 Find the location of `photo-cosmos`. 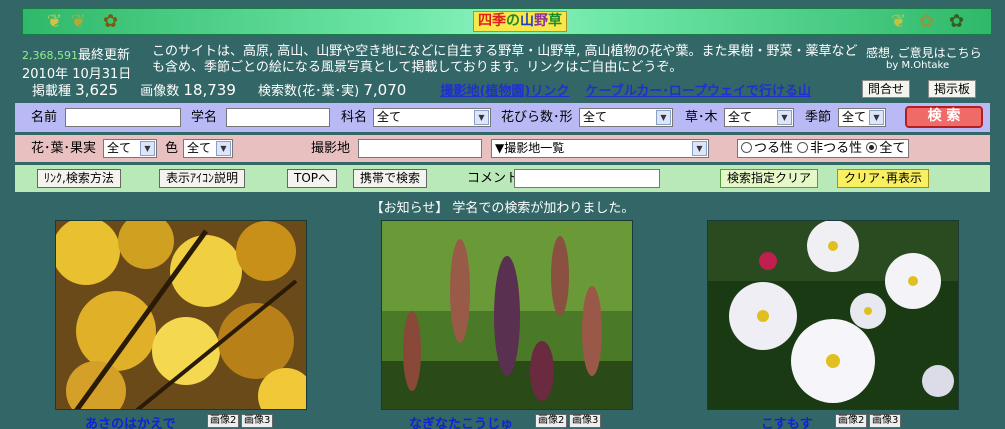

photo-cosmos is located at coordinates (833, 315).